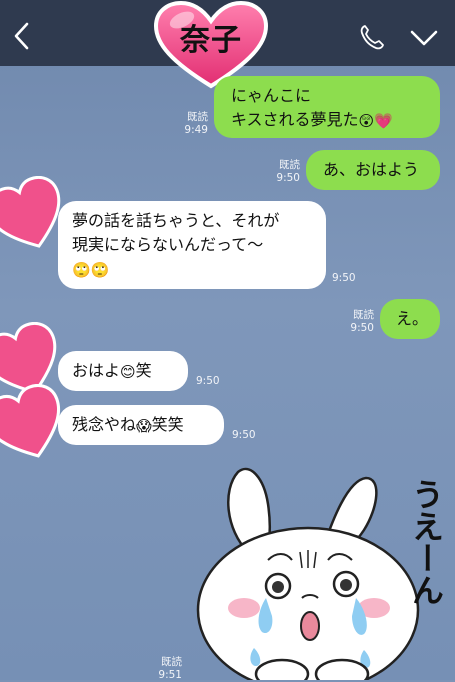  I want to click on message-meta: 既読 9:49, so click(192, 124).